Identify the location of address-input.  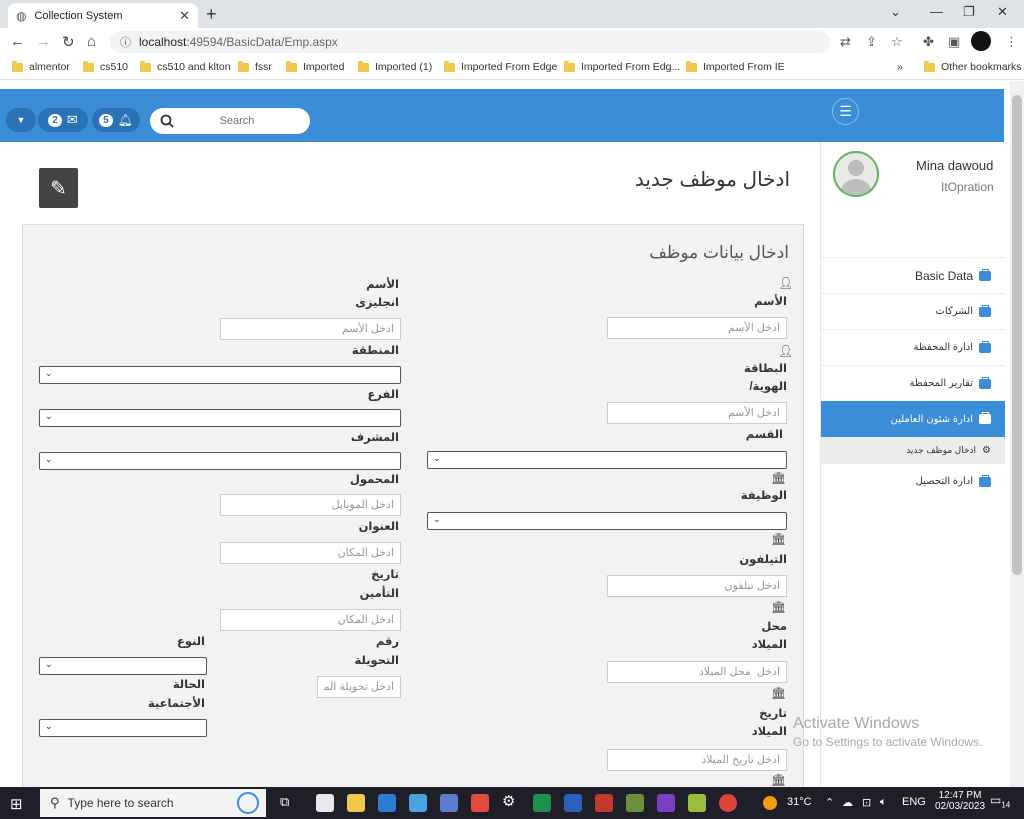
(310, 553).